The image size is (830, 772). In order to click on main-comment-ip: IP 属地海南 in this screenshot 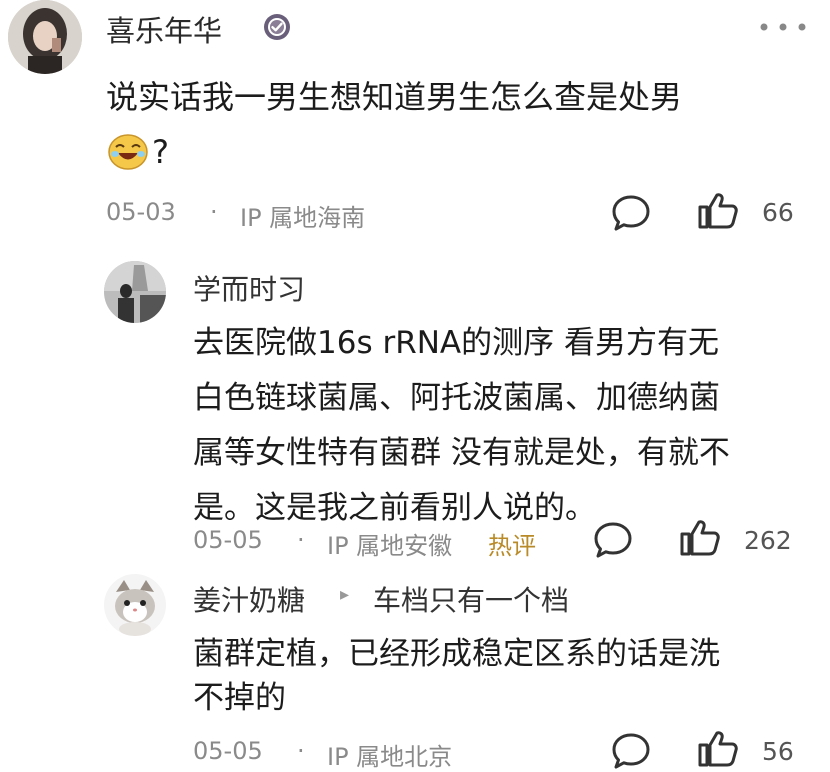, I will do `click(303, 218)`.